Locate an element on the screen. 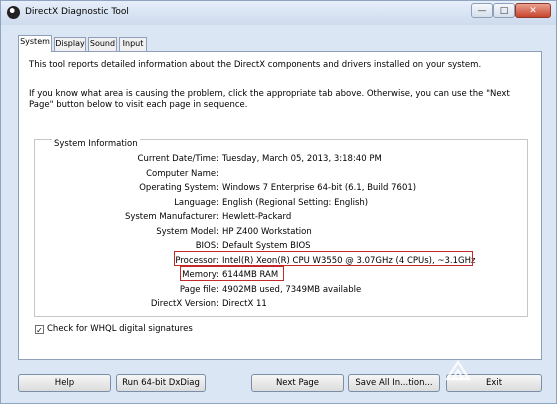  window-title: DirectX Diagnostic Tool is located at coordinates (77, 12).